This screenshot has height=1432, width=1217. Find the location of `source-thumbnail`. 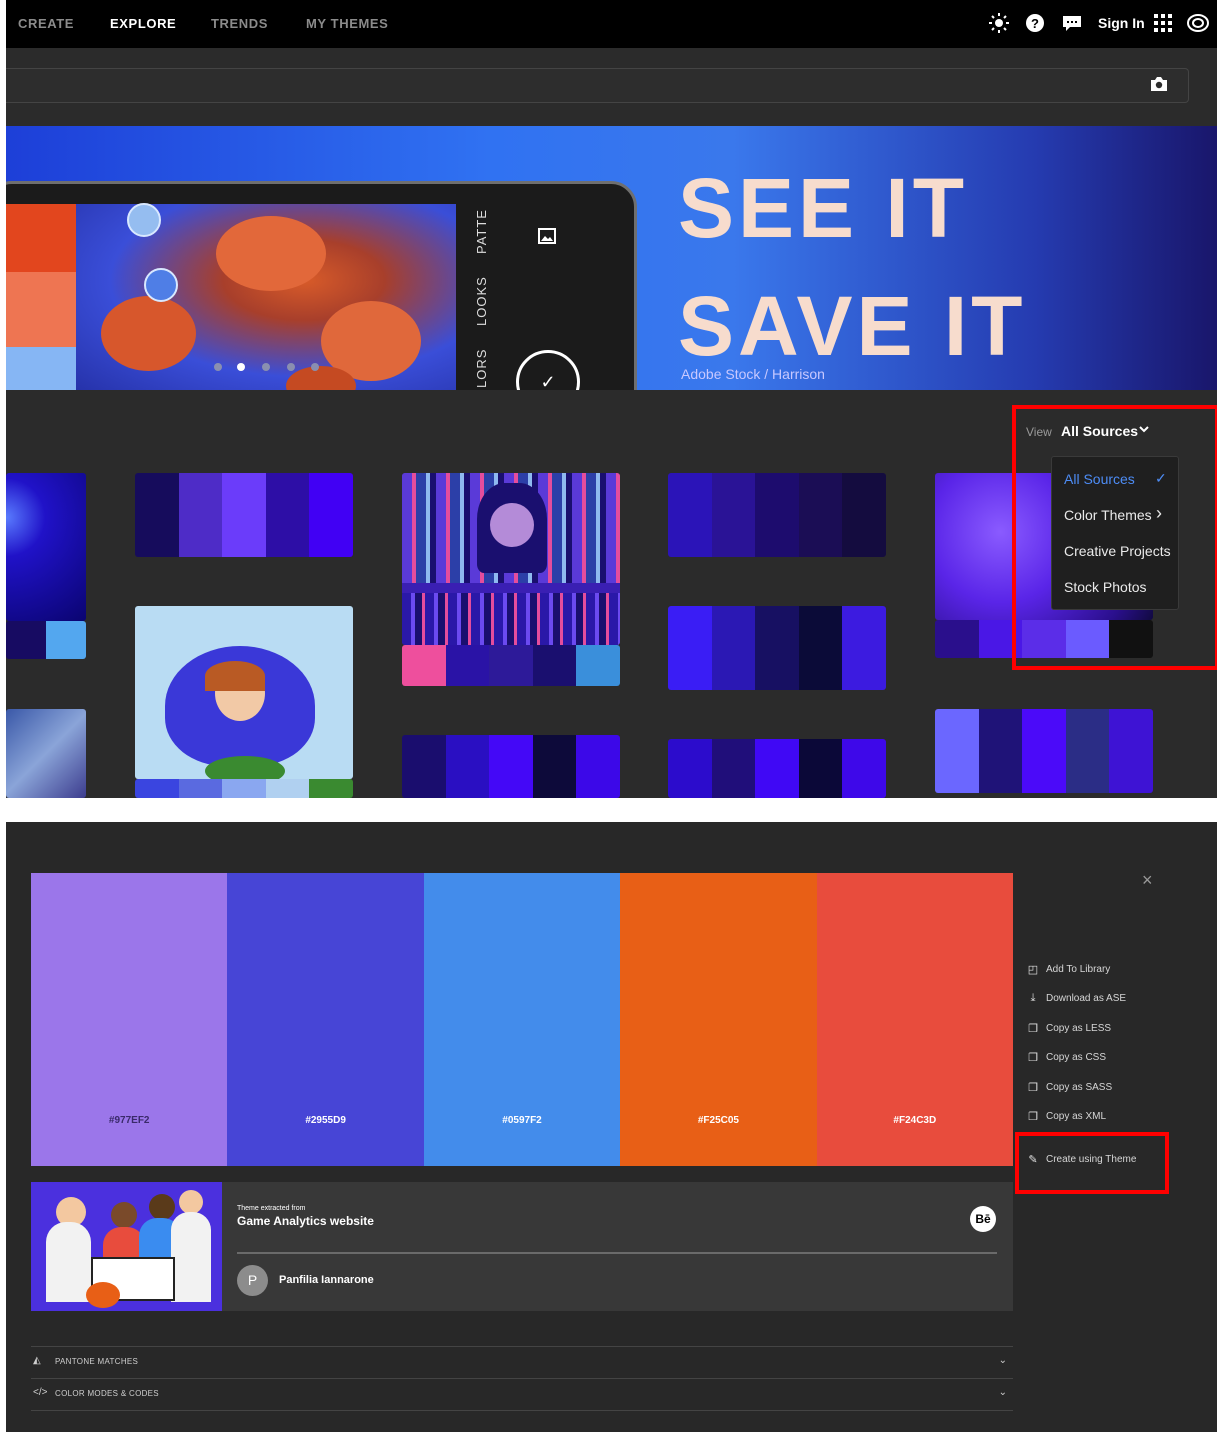

source-thumbnail is located at coordinates (126, 1246).